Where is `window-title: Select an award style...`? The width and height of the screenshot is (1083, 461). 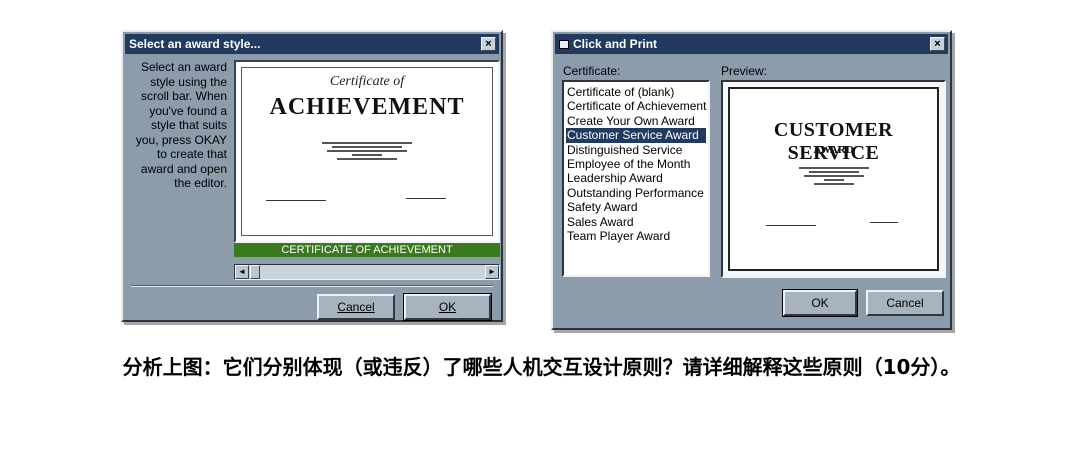 window-title: Select an award style... is located at coordinates (195, 44).